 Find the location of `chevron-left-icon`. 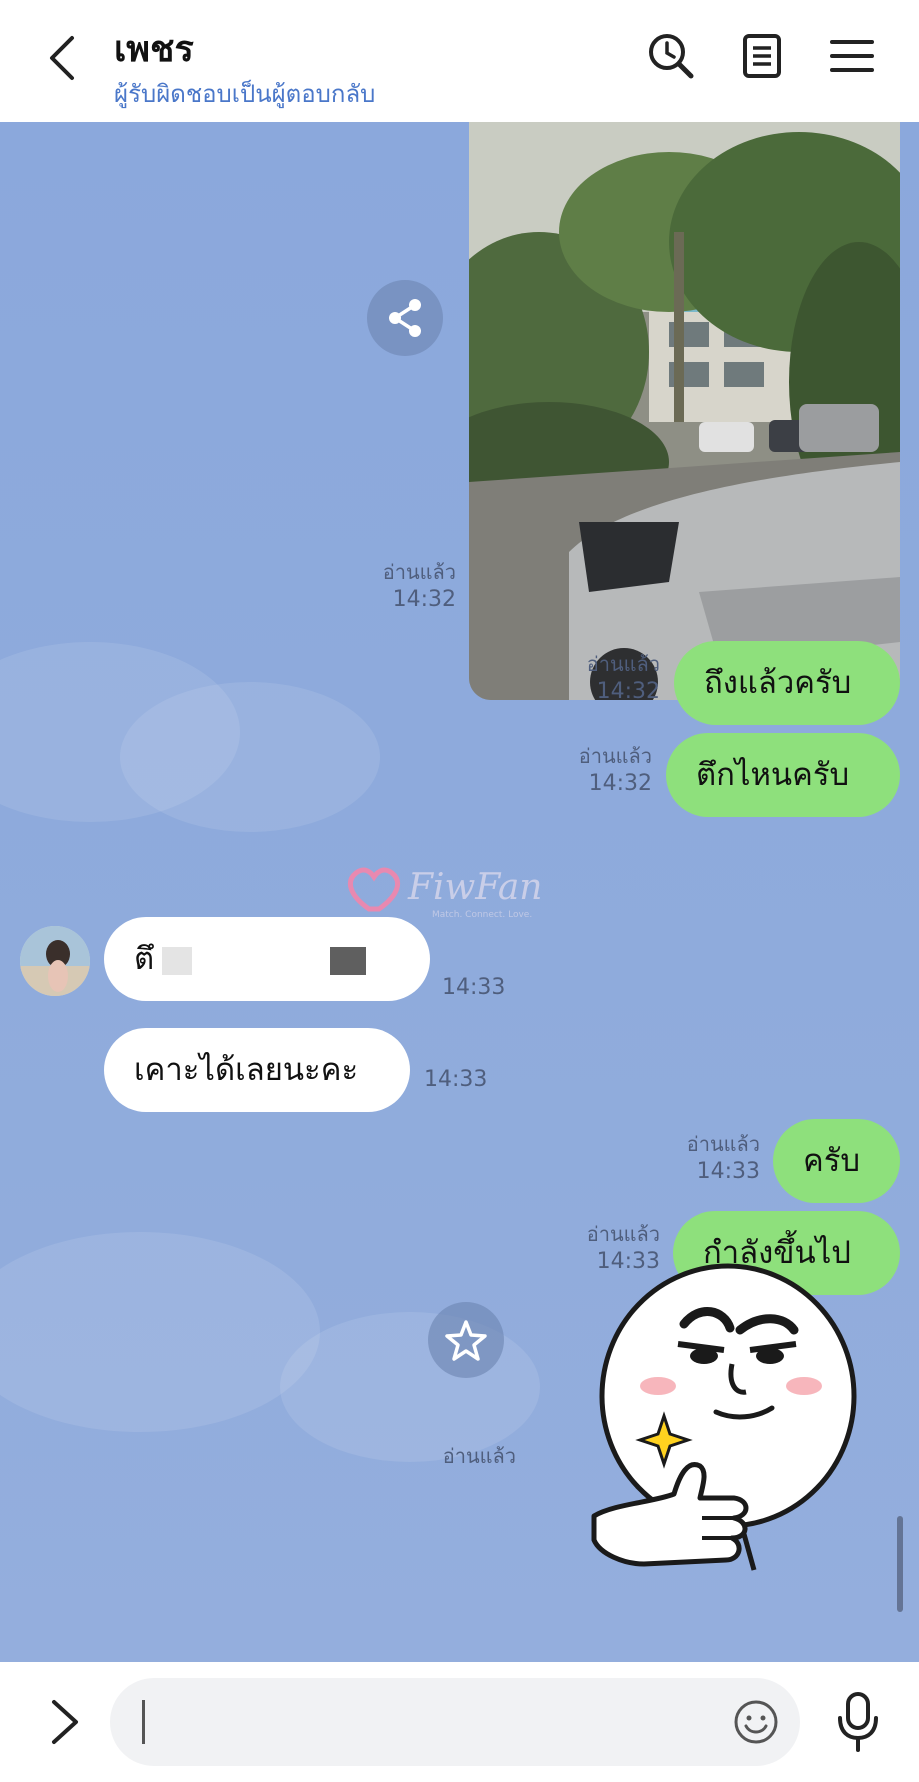

chevron-left-icon is located at coordinates (62, 58).